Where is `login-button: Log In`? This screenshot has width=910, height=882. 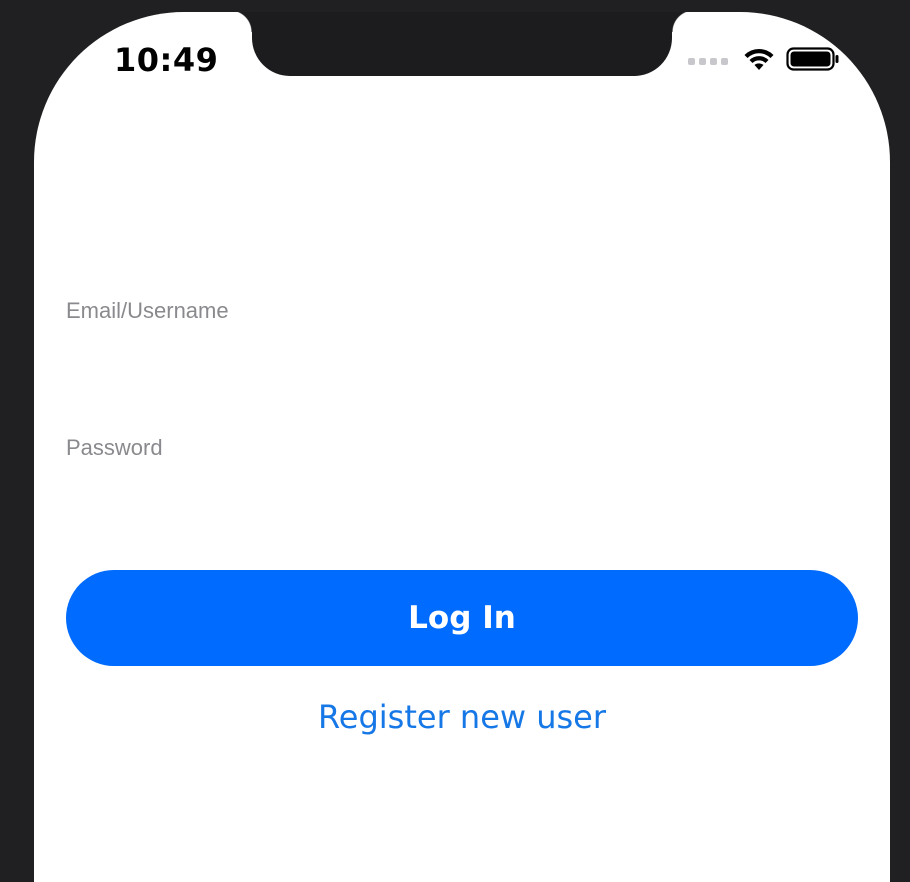 login-button: Log In is located at coordinates (462, 618).